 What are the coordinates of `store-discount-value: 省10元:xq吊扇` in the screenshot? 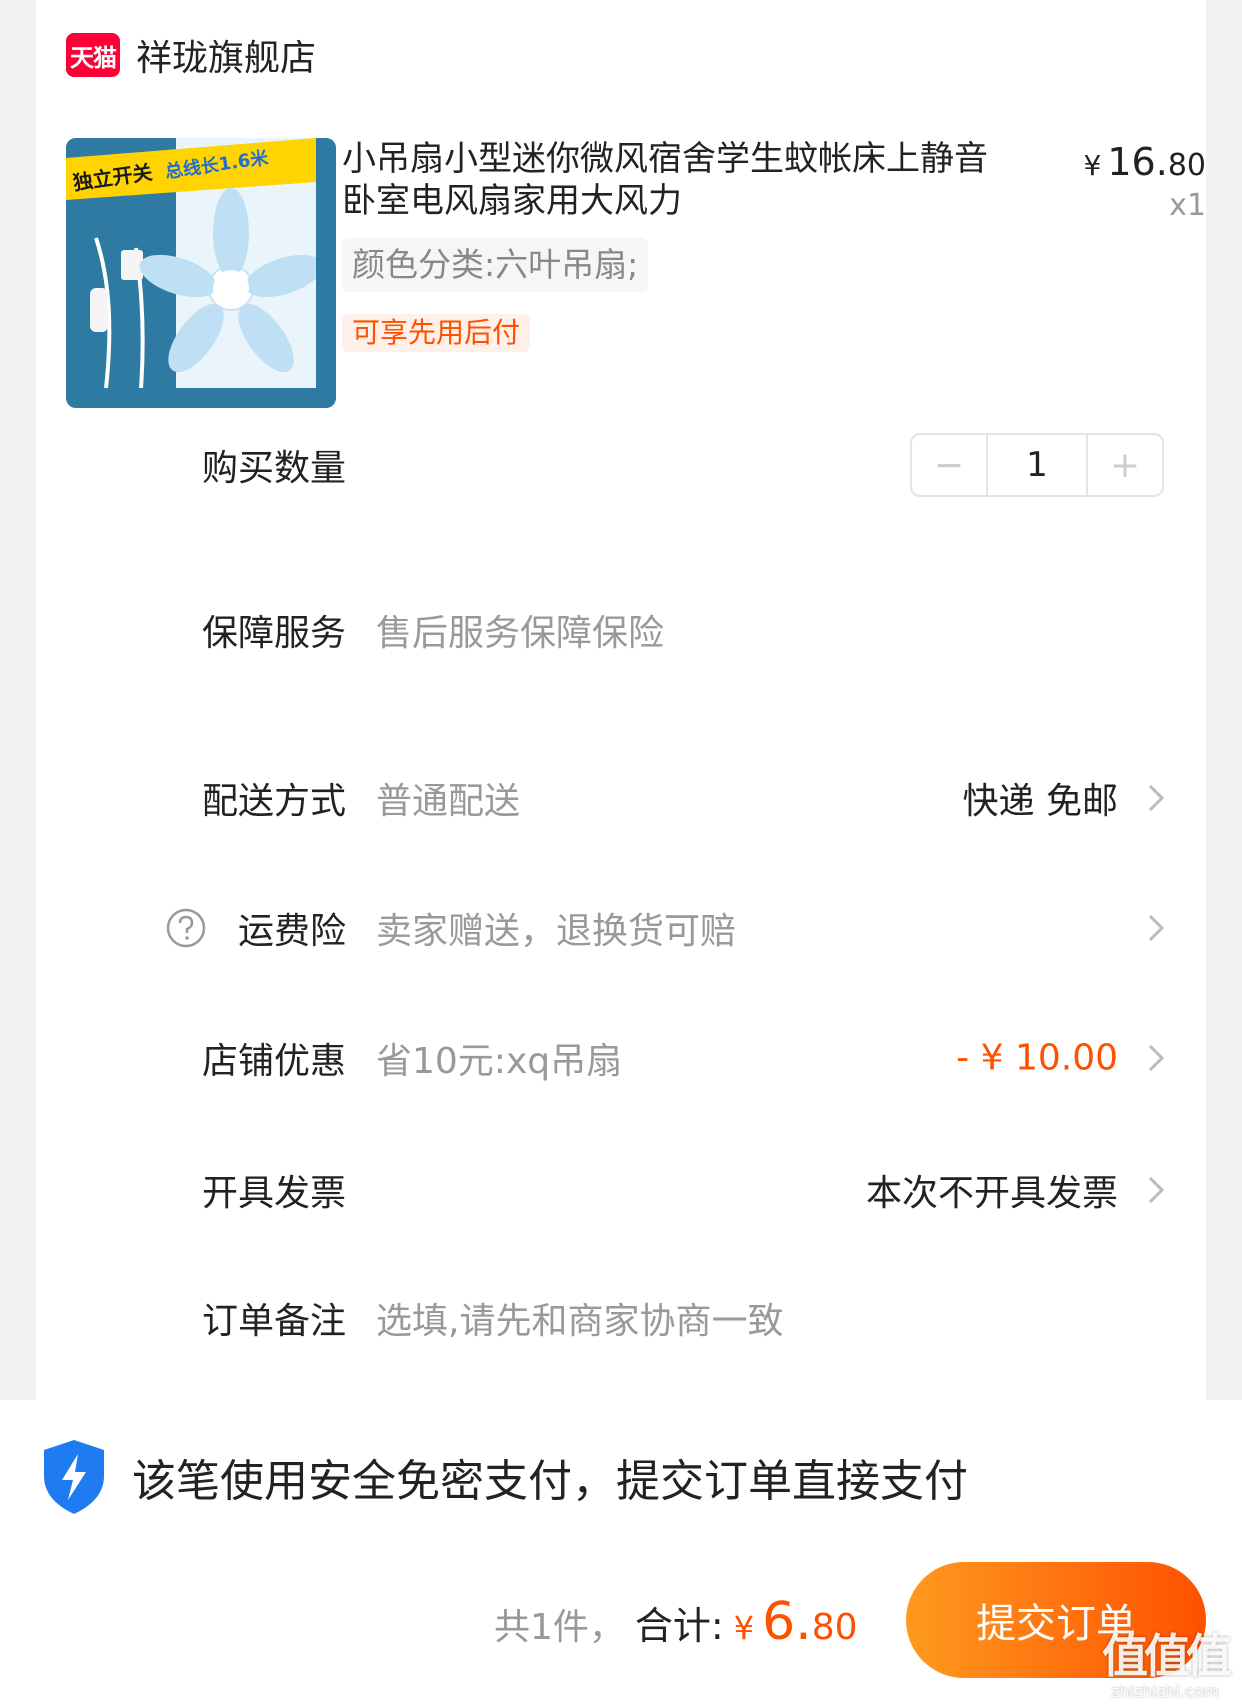 It's located at (499, 1061).